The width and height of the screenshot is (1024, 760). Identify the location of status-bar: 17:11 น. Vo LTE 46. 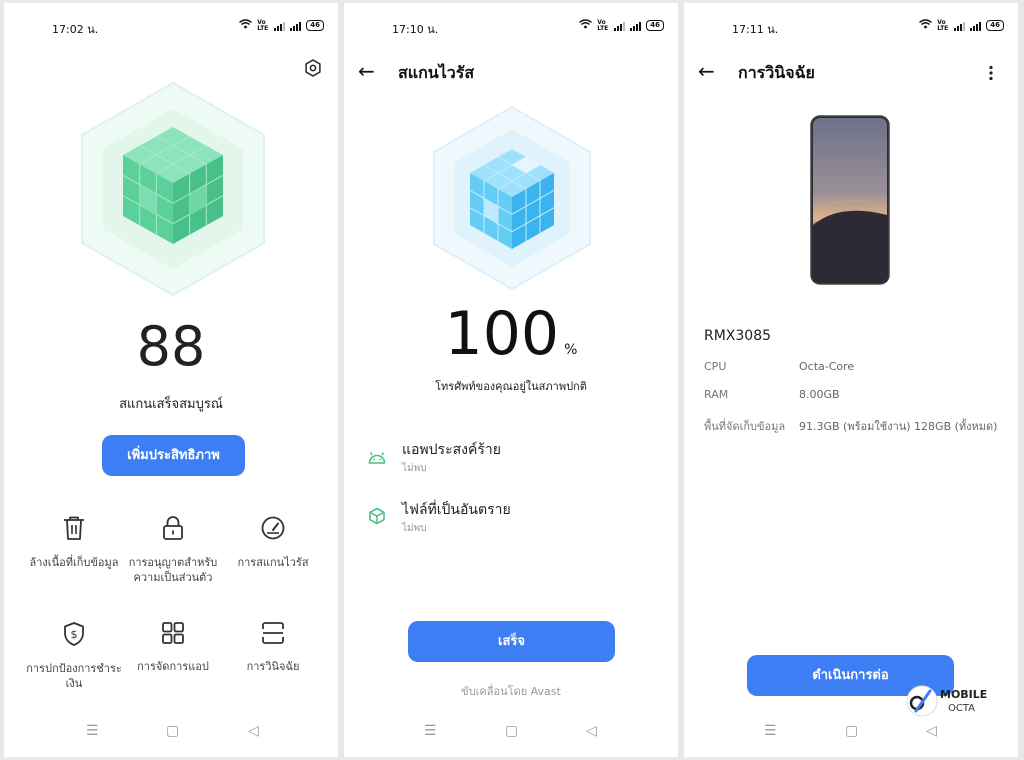
(851, 25).